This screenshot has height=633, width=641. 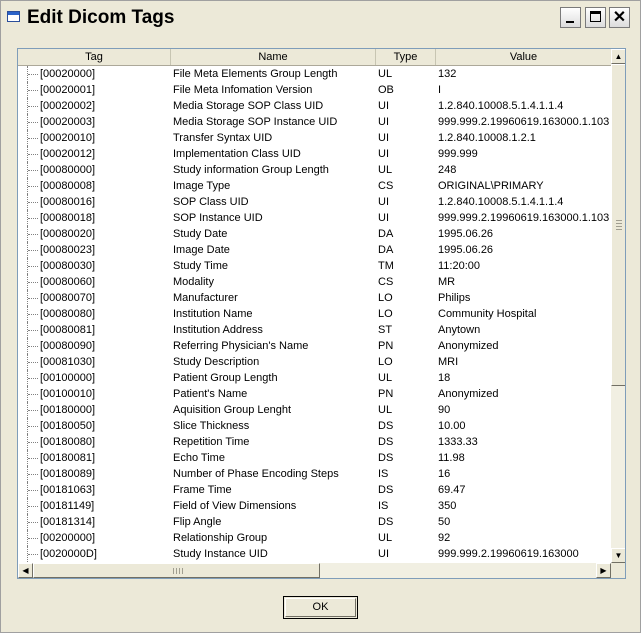 What do you see at coordinates (314, 538) in the screenshot?
I see `table-row: [00200000] Relationship Group UL 92` at bounding box center [314, 538].